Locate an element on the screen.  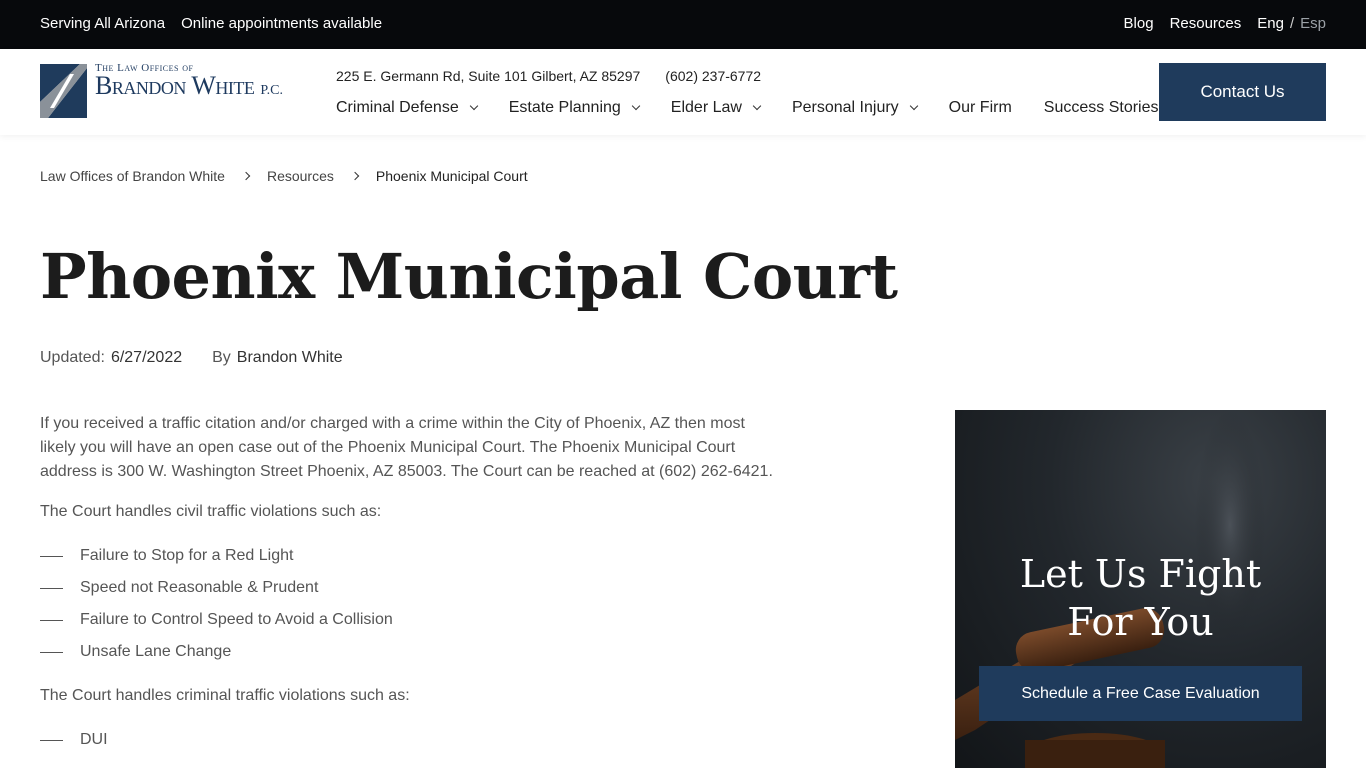
contact-us-button: Contact Us is located at coordinates (1242, 92).